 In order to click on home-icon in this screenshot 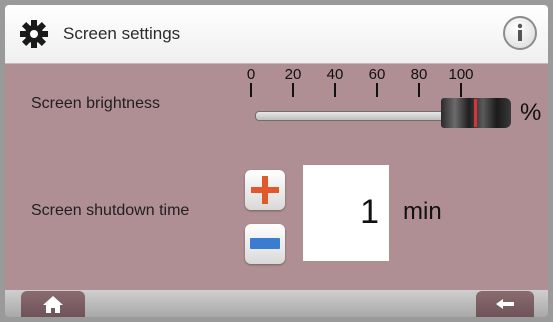, I will do `click(53, 304)`.